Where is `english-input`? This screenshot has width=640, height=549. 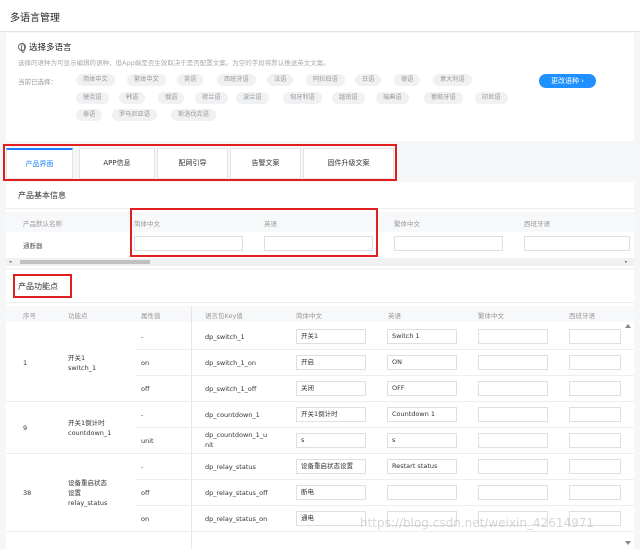
english-input is located at coordinates (422, 492).